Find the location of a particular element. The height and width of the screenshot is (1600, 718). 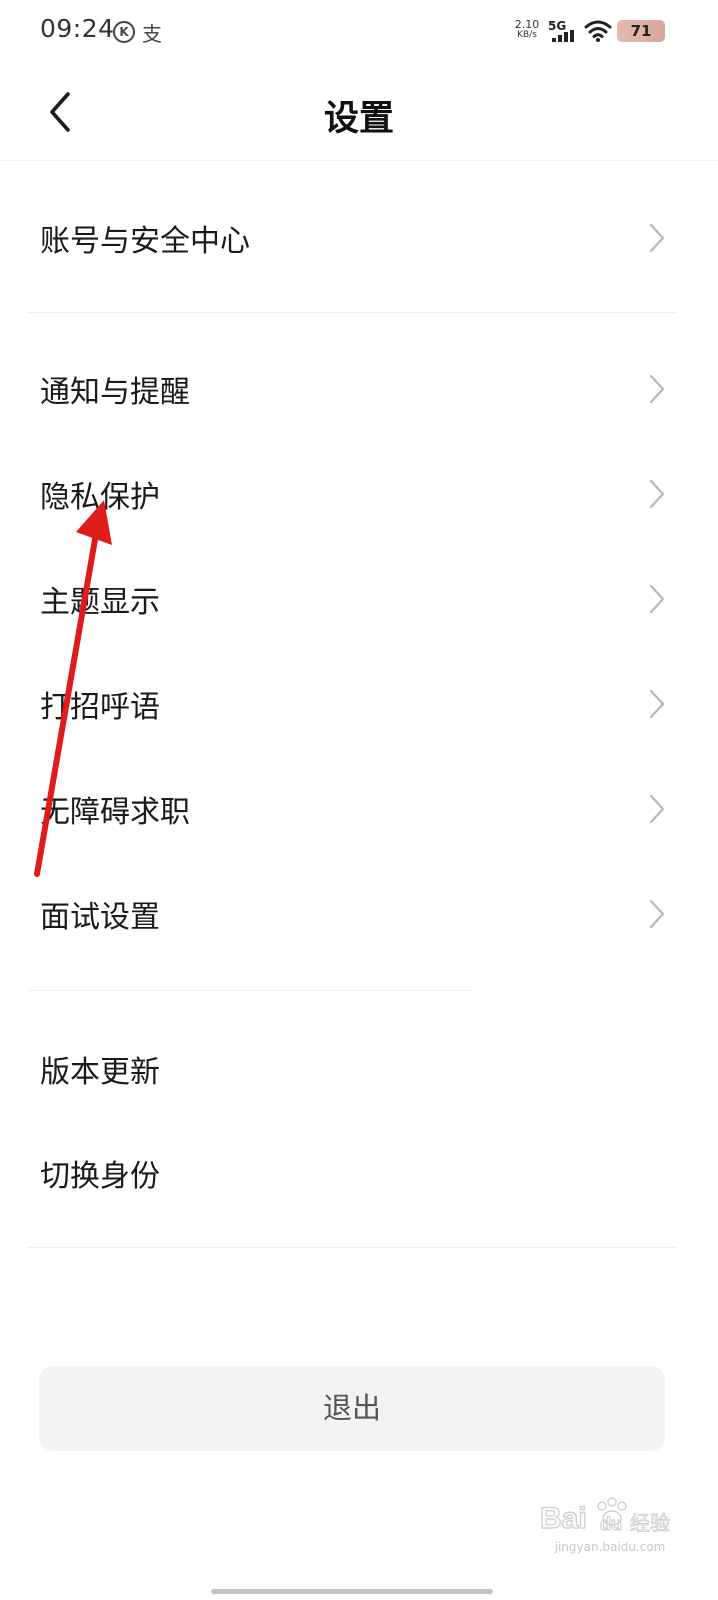

menu-item-accessibility: 无障碍求职 is located at coordinates (359, 809).